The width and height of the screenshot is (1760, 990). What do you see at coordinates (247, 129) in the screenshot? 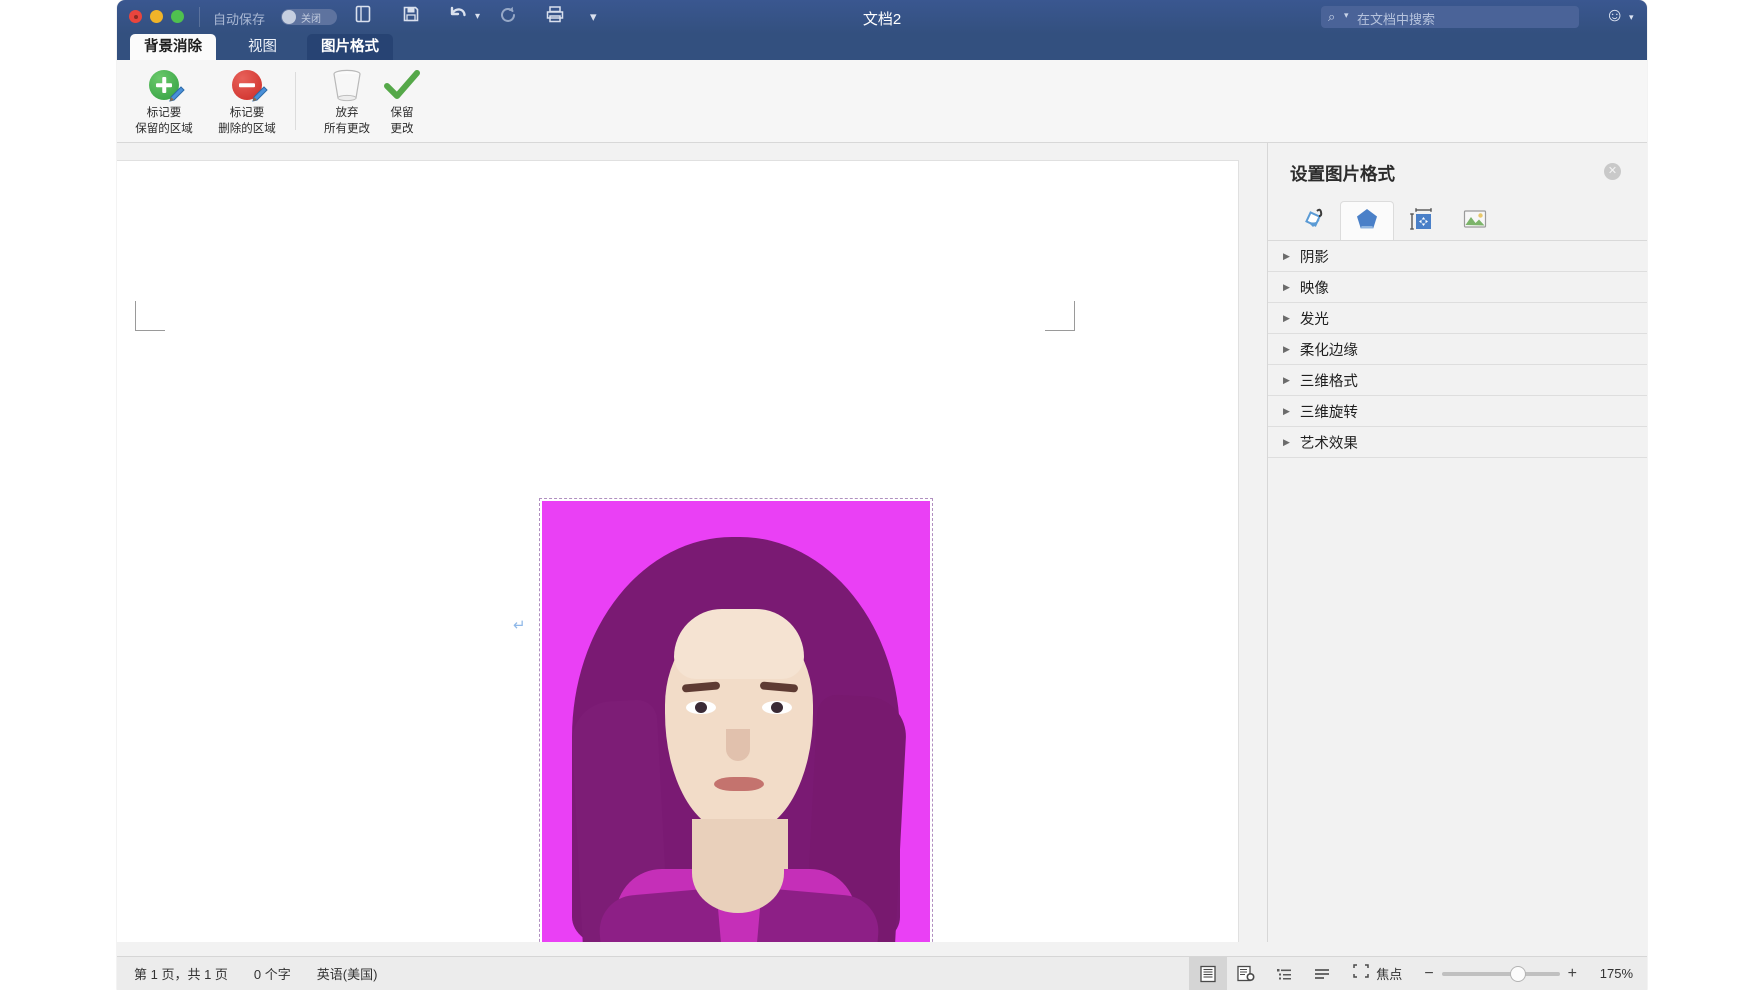
I see `mark-remove-label-2: 删除的区域` at bounding box center [247, 129].